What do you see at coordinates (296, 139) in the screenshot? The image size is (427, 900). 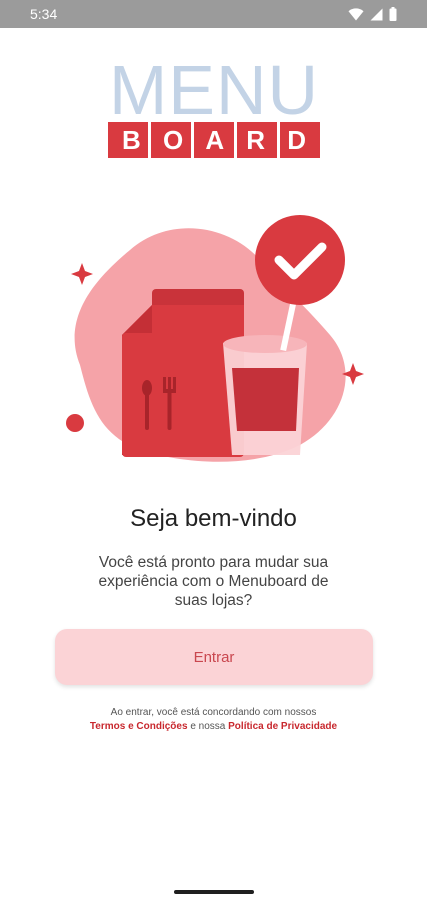 I see `logo-letter: D` at bounding box center [296, 139].